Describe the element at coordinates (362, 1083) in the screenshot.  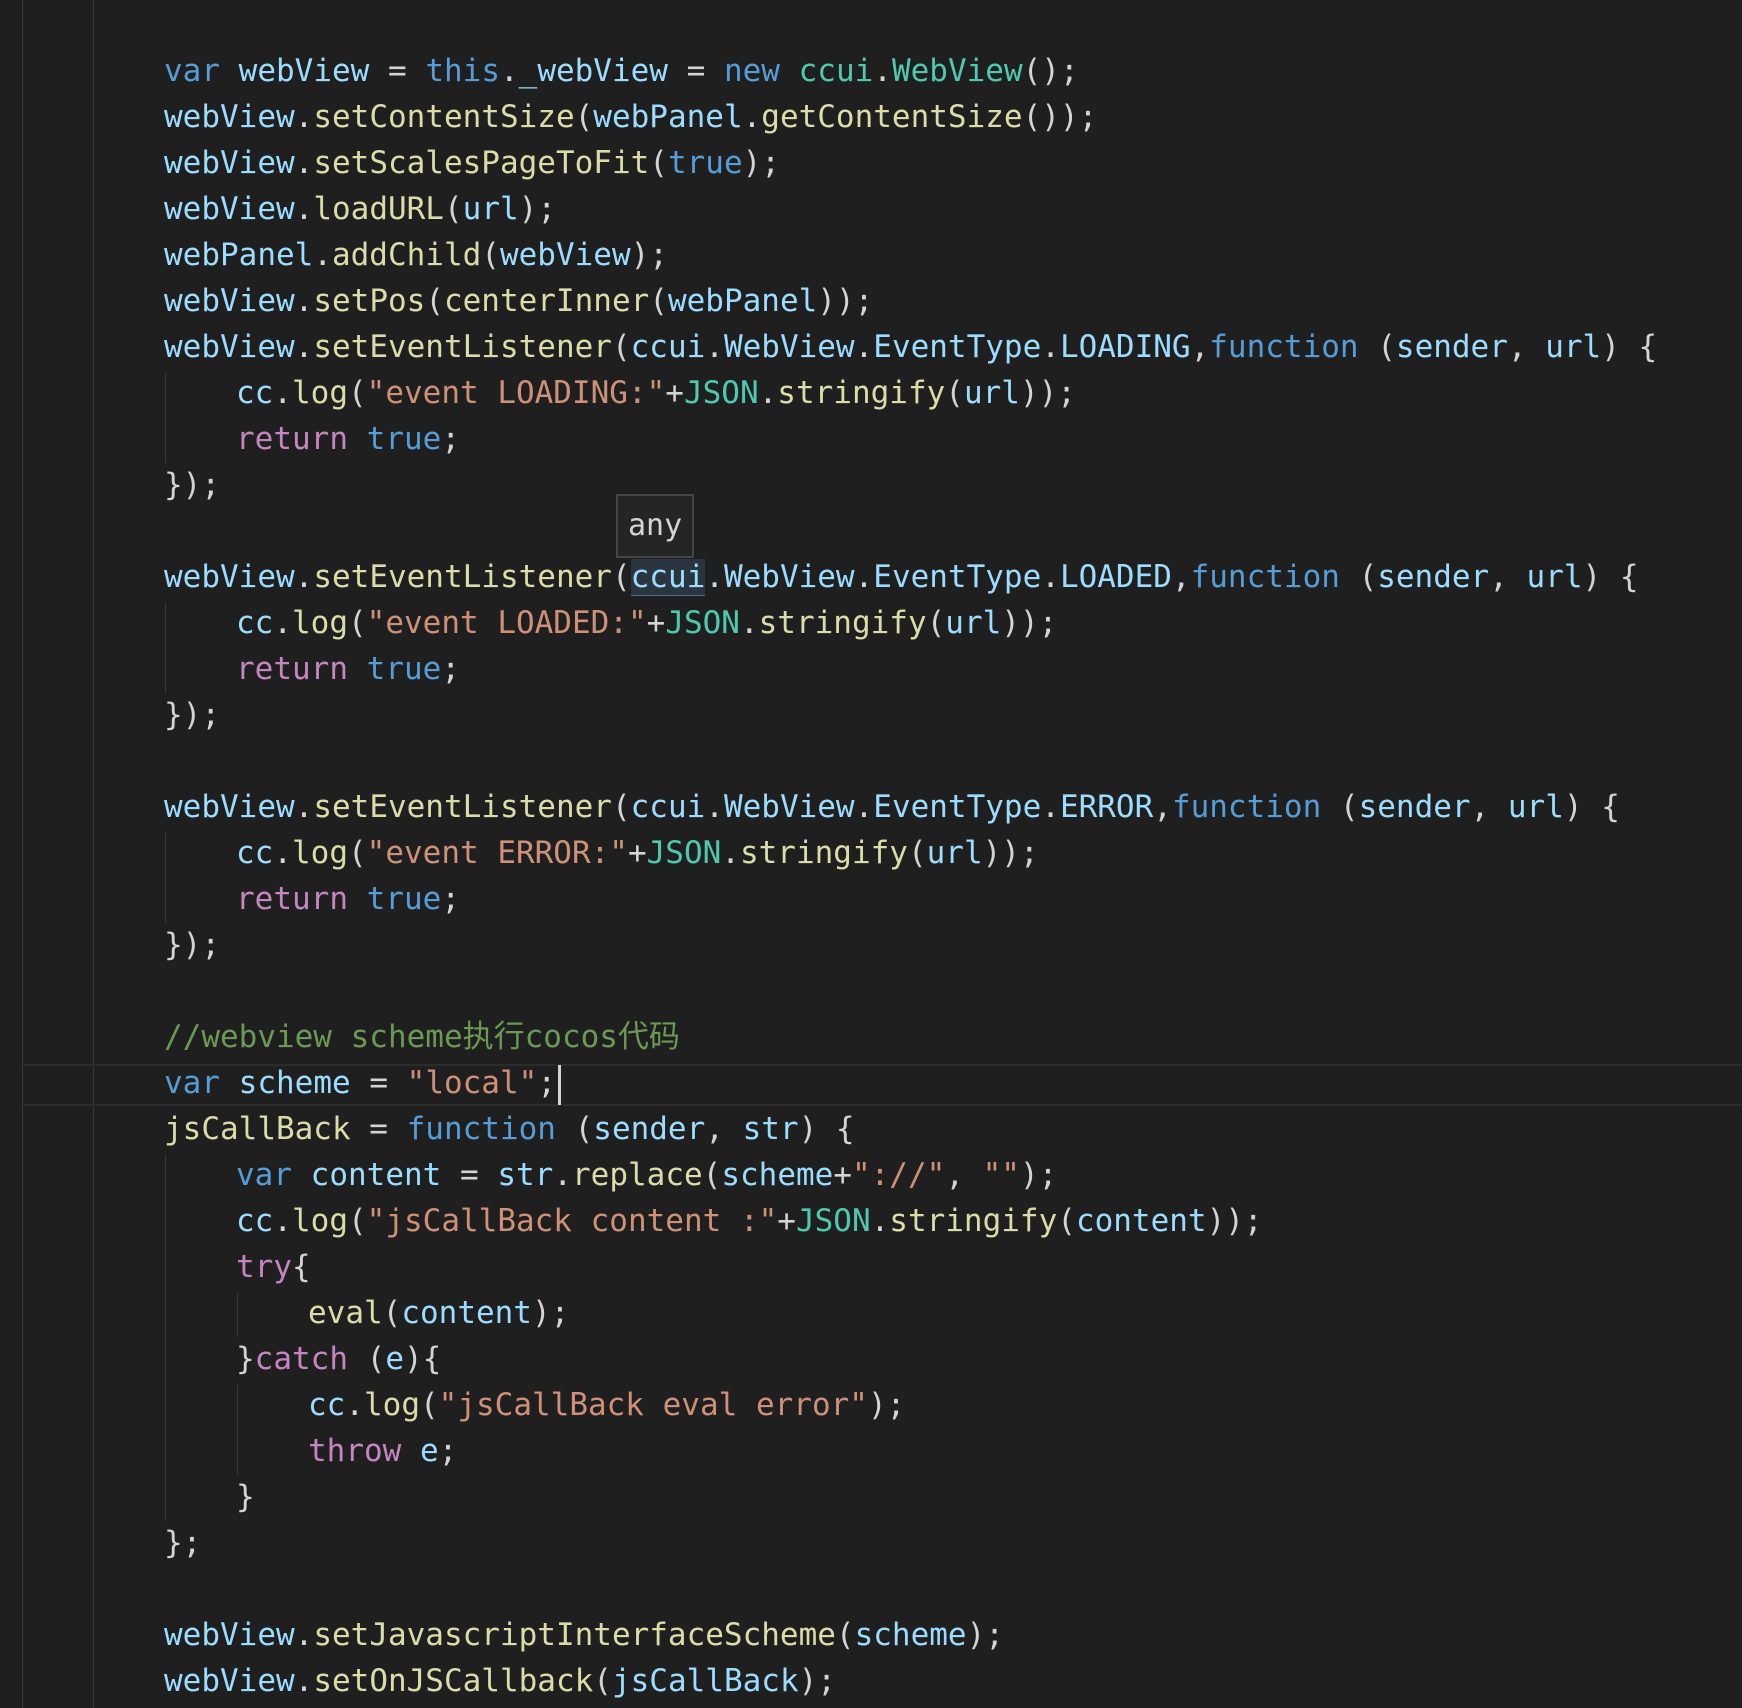
I see `code-line: var scheme = "local";` at that location.